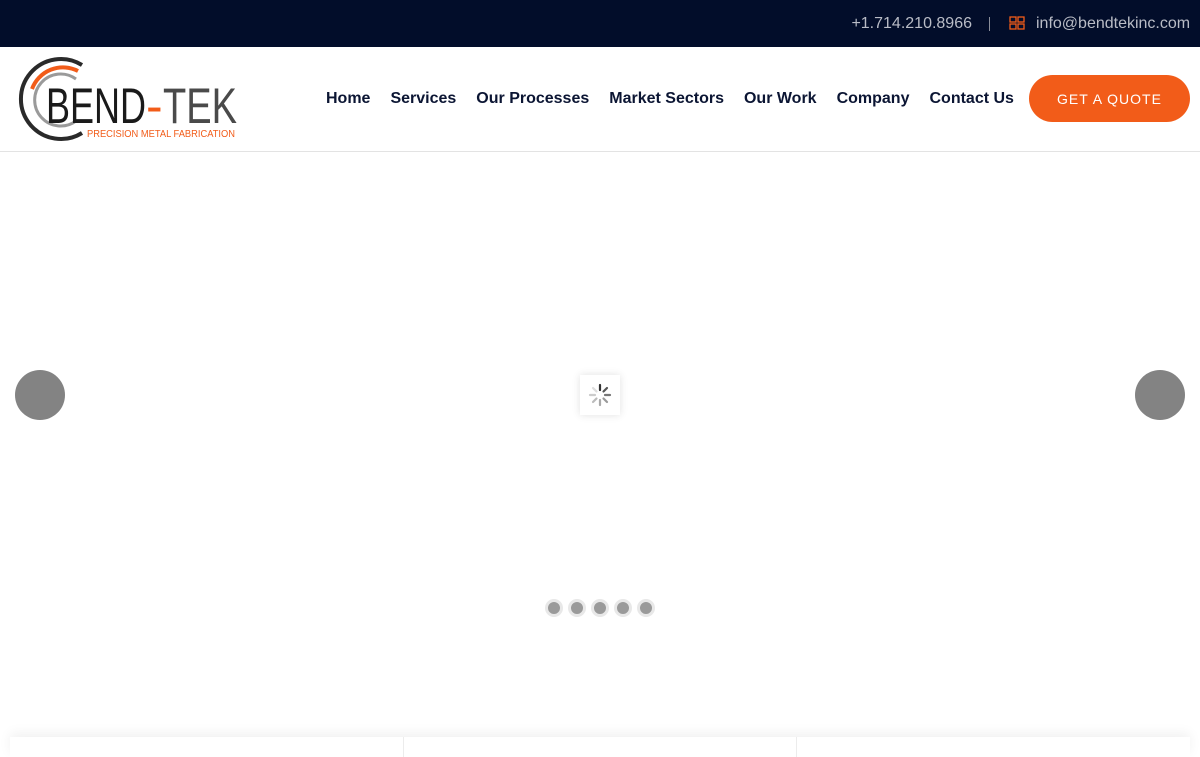  Describe the element at coordinates (1017, 23) in the screenshot. I see `envelope-icon` at that location.